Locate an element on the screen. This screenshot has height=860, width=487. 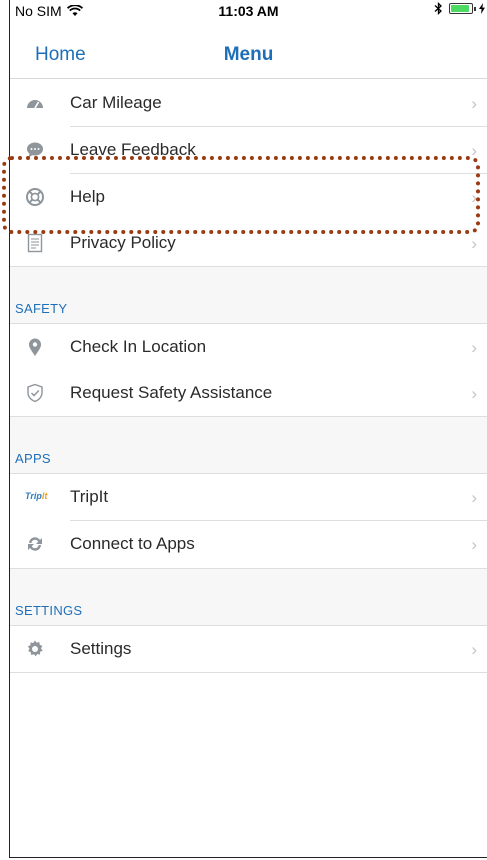
bluetooth-icon is located at coordinates (438, 8).